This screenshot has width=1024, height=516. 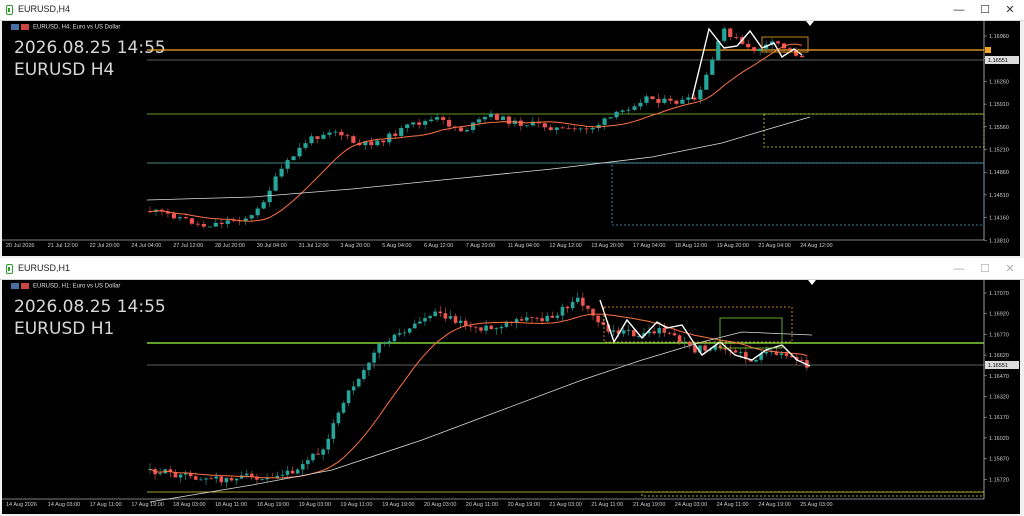 What do you see at coordinates (512, 269) in the screenshot?
I see `window-titlebar: EURUSD,H1 — ☐ ✕` at bounding box center [512, 269].